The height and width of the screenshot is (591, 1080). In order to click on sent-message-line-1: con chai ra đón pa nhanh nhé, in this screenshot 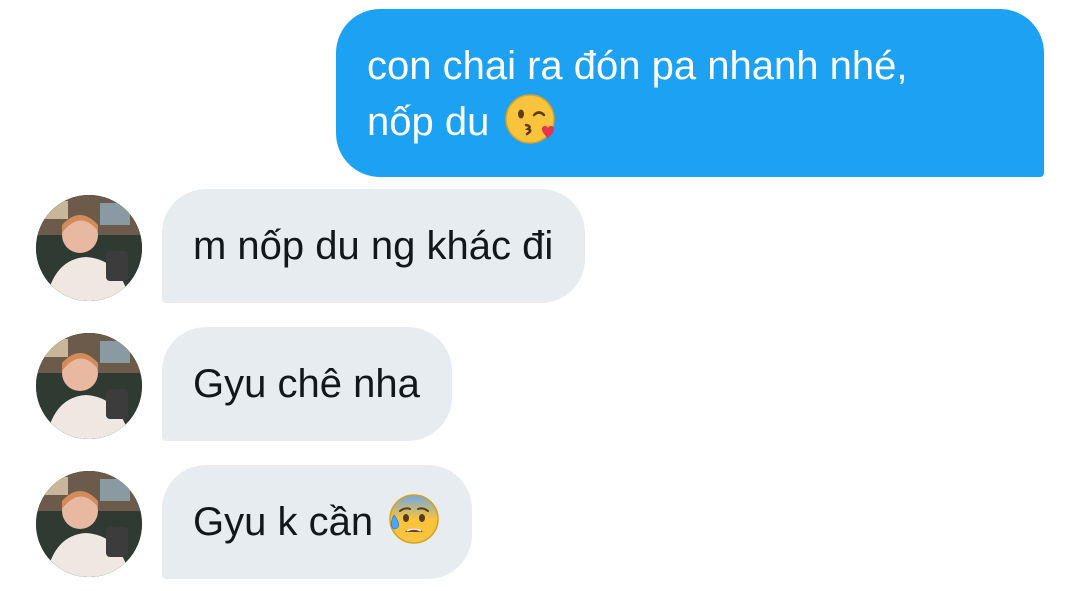, I will do `click(637, 66)`.